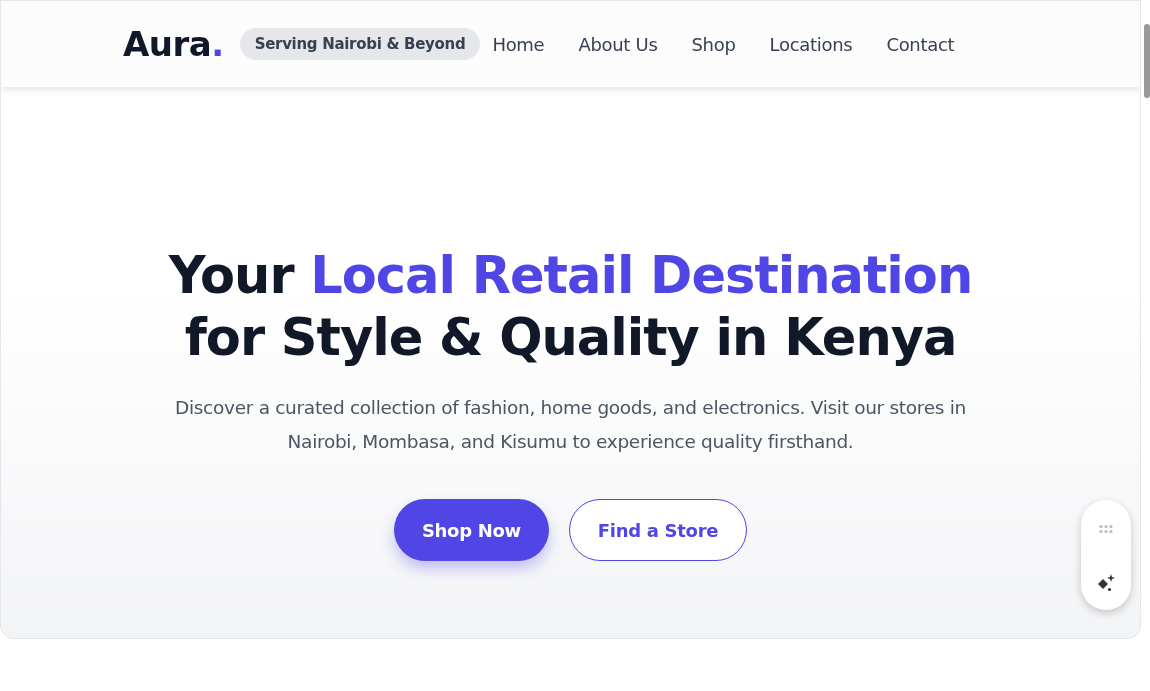 This screenshot has height=691, width=1150. What do you see at coordinates (658, 530) in the screenshot?
I see `find-store-button: Find a Store` at bounding box center [658, 530].